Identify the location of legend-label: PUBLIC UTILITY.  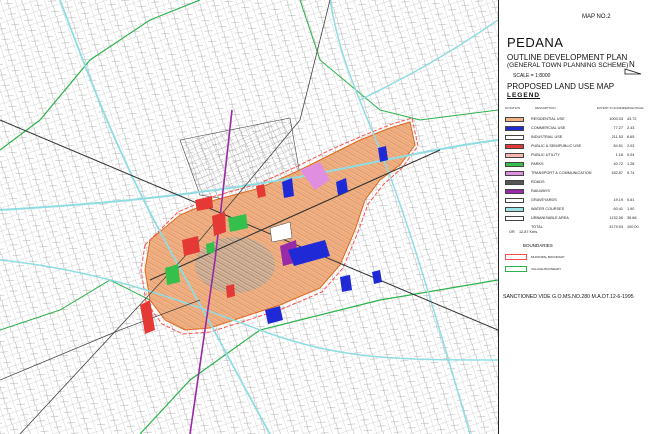
(545, 155).